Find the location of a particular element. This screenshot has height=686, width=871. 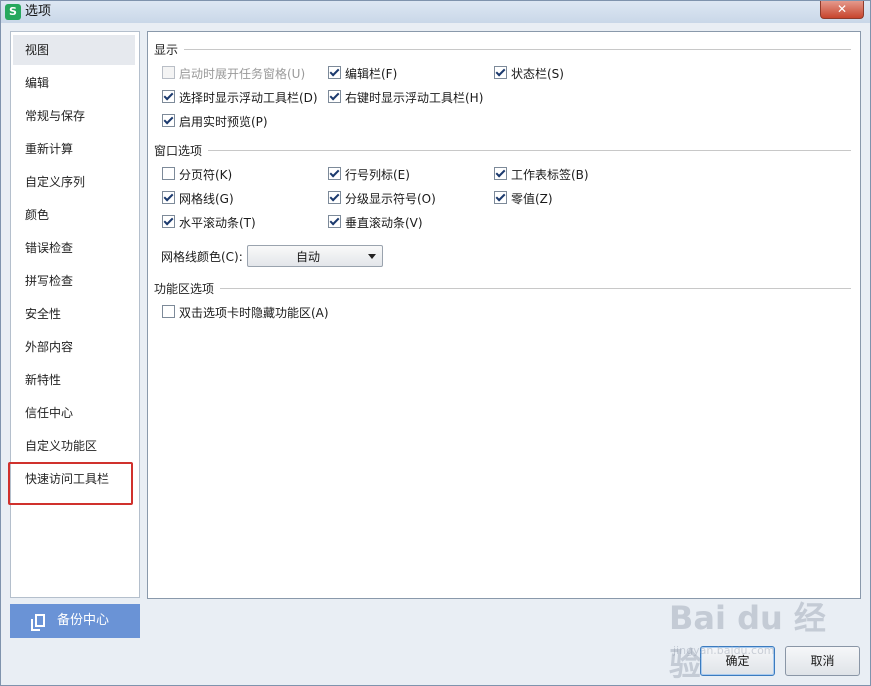

checkbox-live-preview: 启用实时预览(P) is located at coordinates (215, 122).